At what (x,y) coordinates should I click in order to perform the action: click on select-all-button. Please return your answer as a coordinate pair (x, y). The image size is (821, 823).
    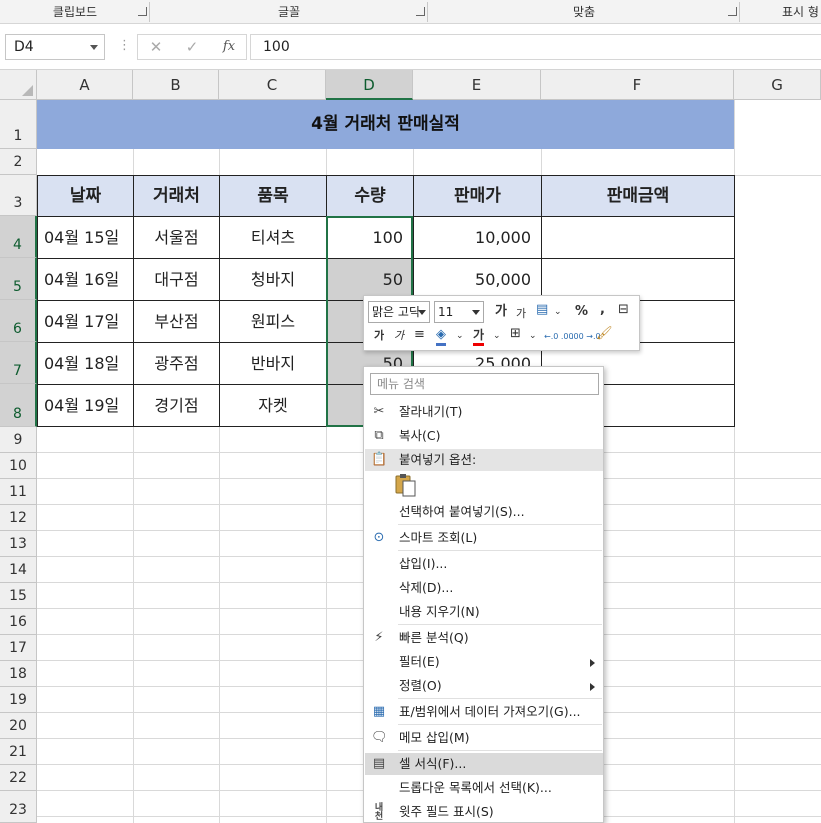
    Looking at the image, I should click on (18, 85).